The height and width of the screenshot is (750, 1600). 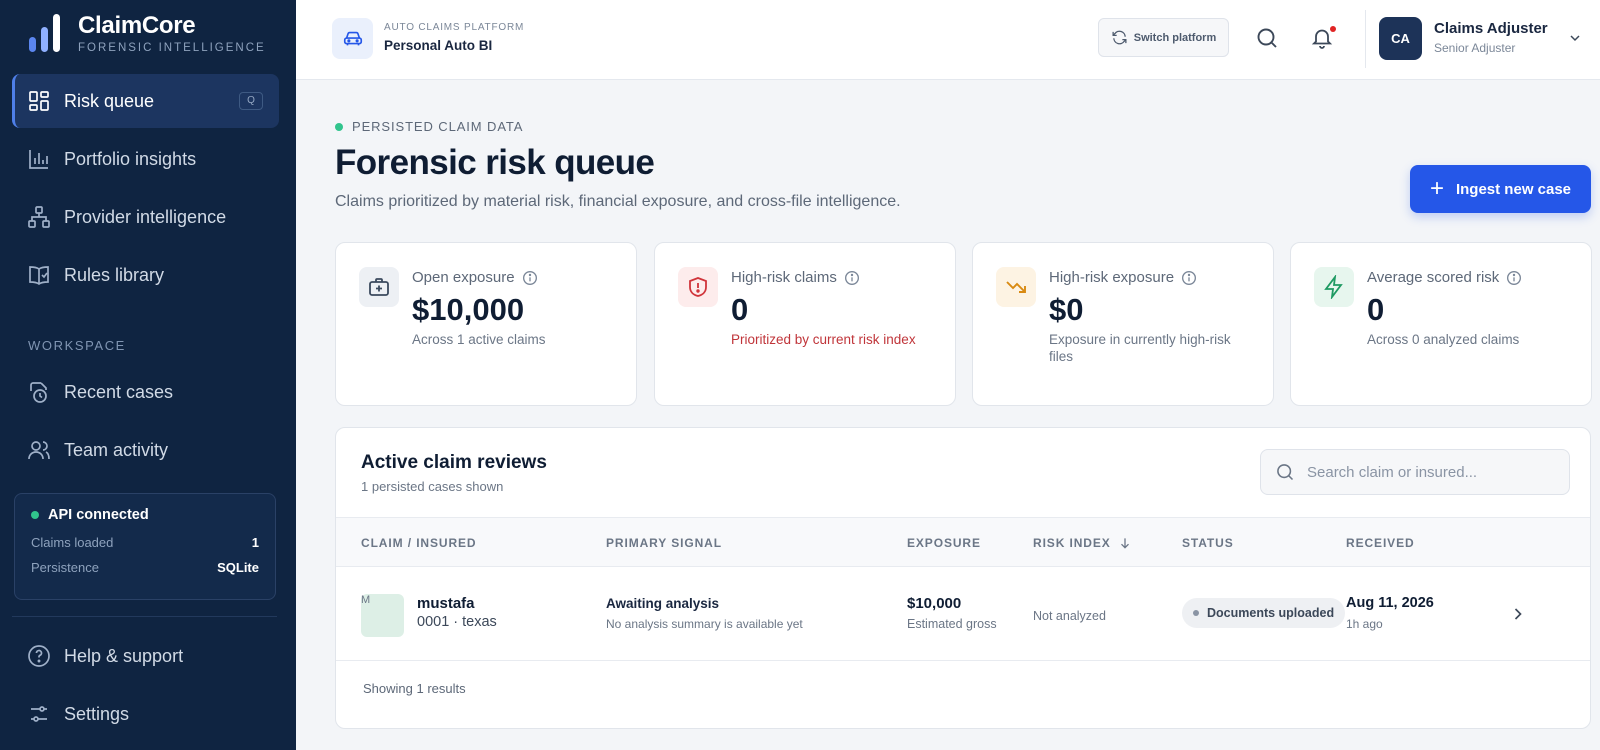 What do you see at coordinates (251, 101) in the screenshot?
I see `shortcut-badge: Q` at bounding box center [251, 101].